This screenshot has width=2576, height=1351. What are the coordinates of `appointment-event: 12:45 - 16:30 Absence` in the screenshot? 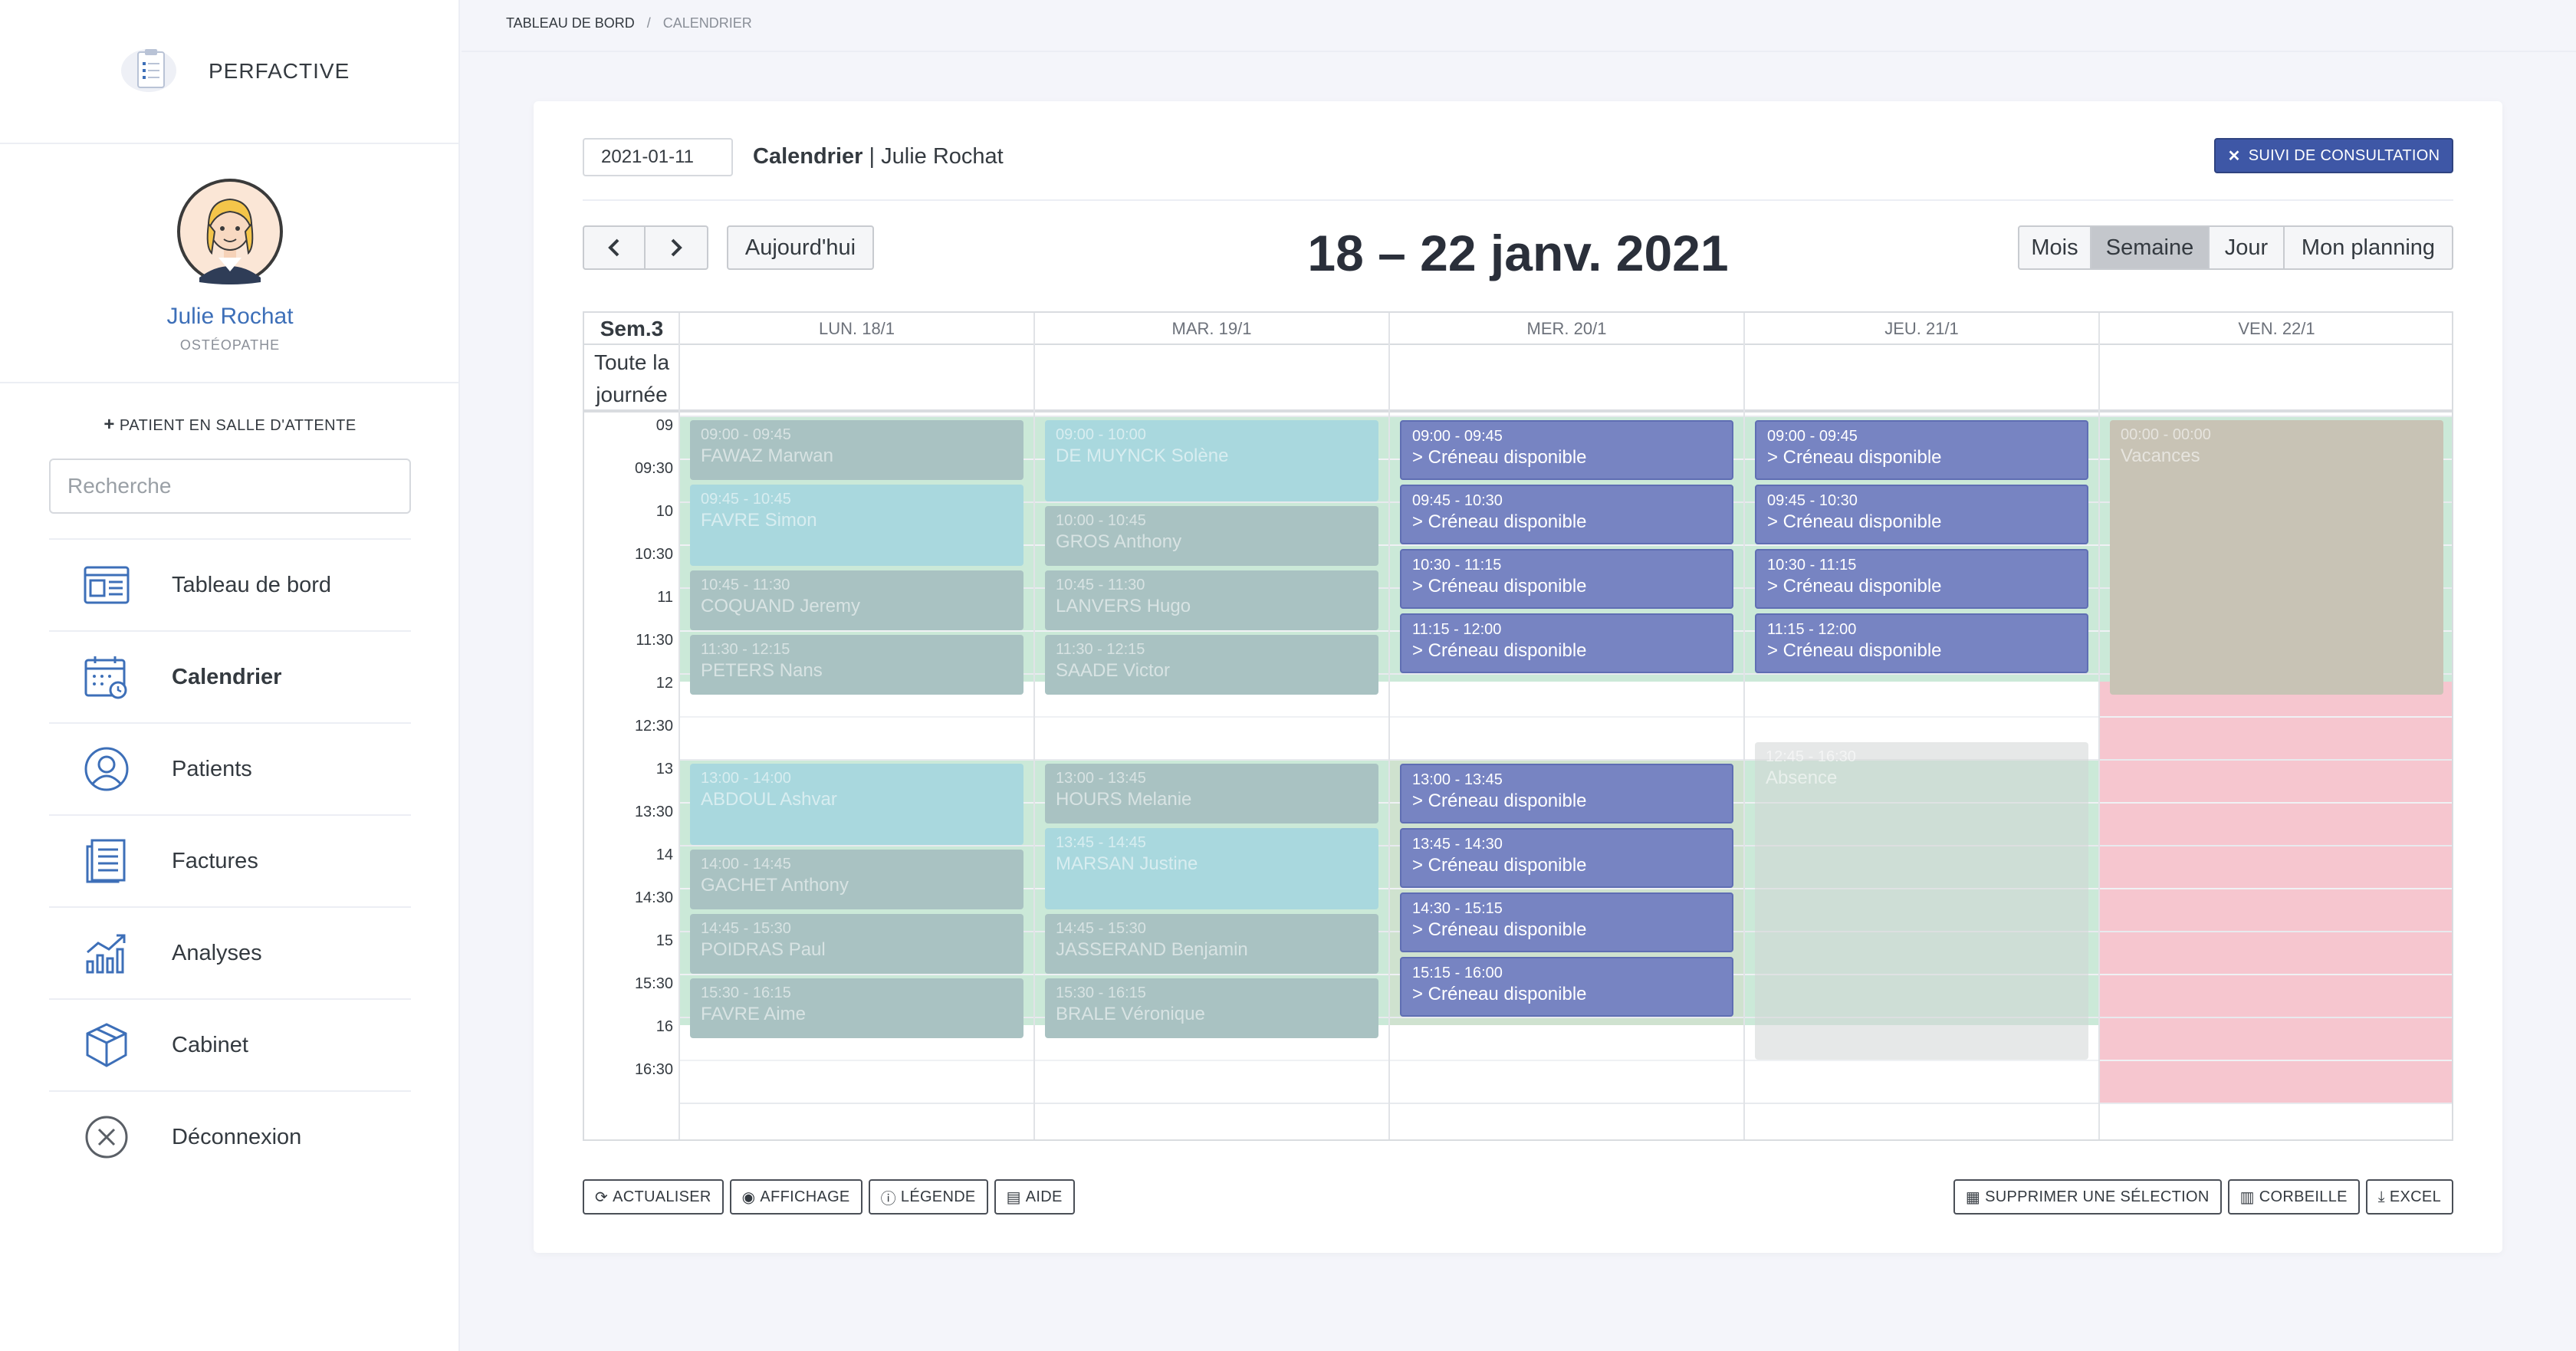 It's located at (1922, 901).